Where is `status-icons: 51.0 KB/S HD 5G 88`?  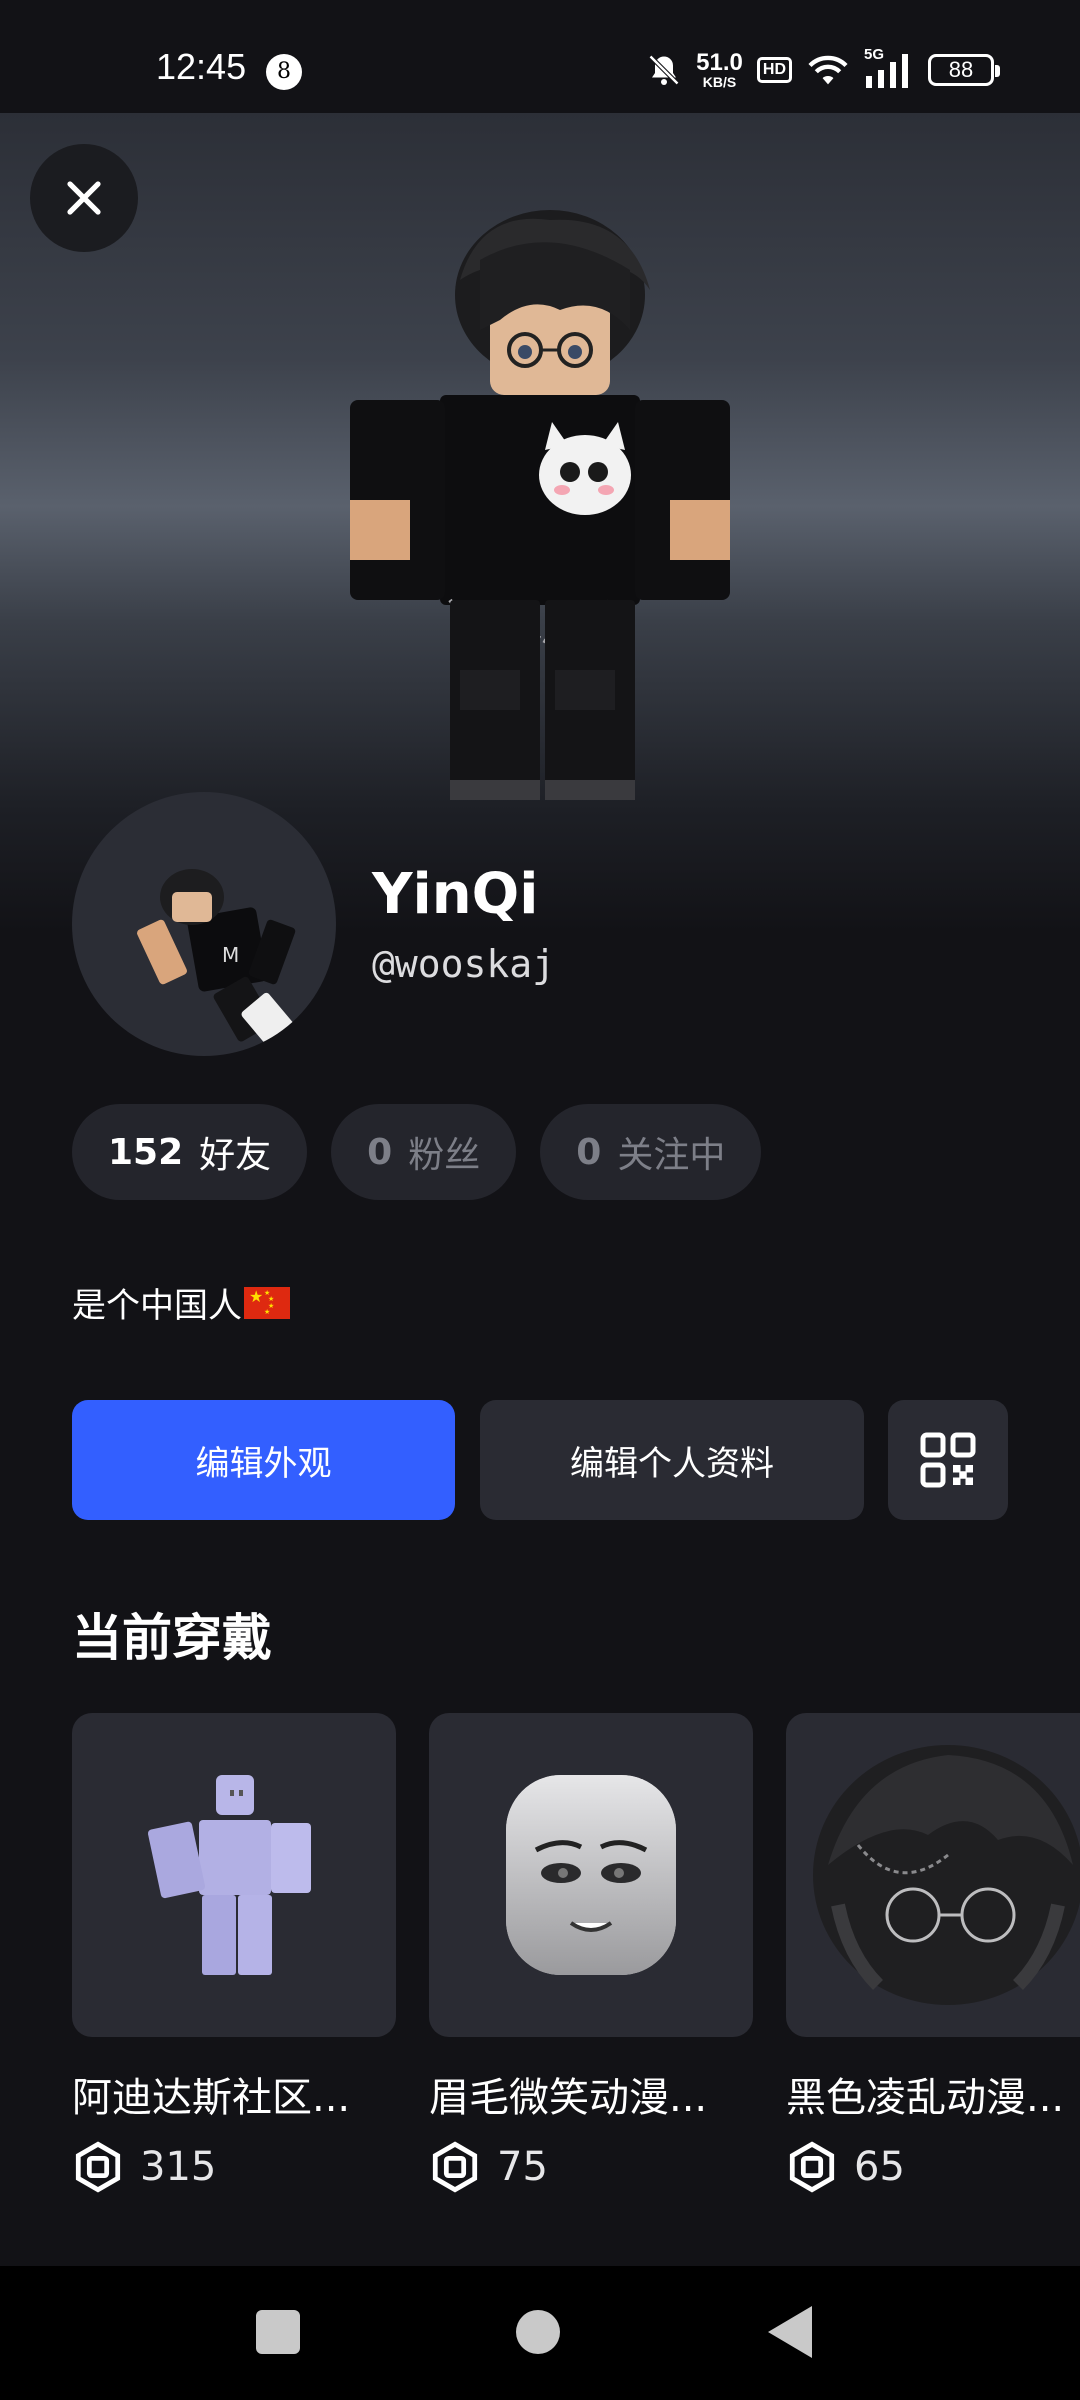
status-icons: 51.0 KB/S HD 5G 88 is located at coordinates (823, 69).